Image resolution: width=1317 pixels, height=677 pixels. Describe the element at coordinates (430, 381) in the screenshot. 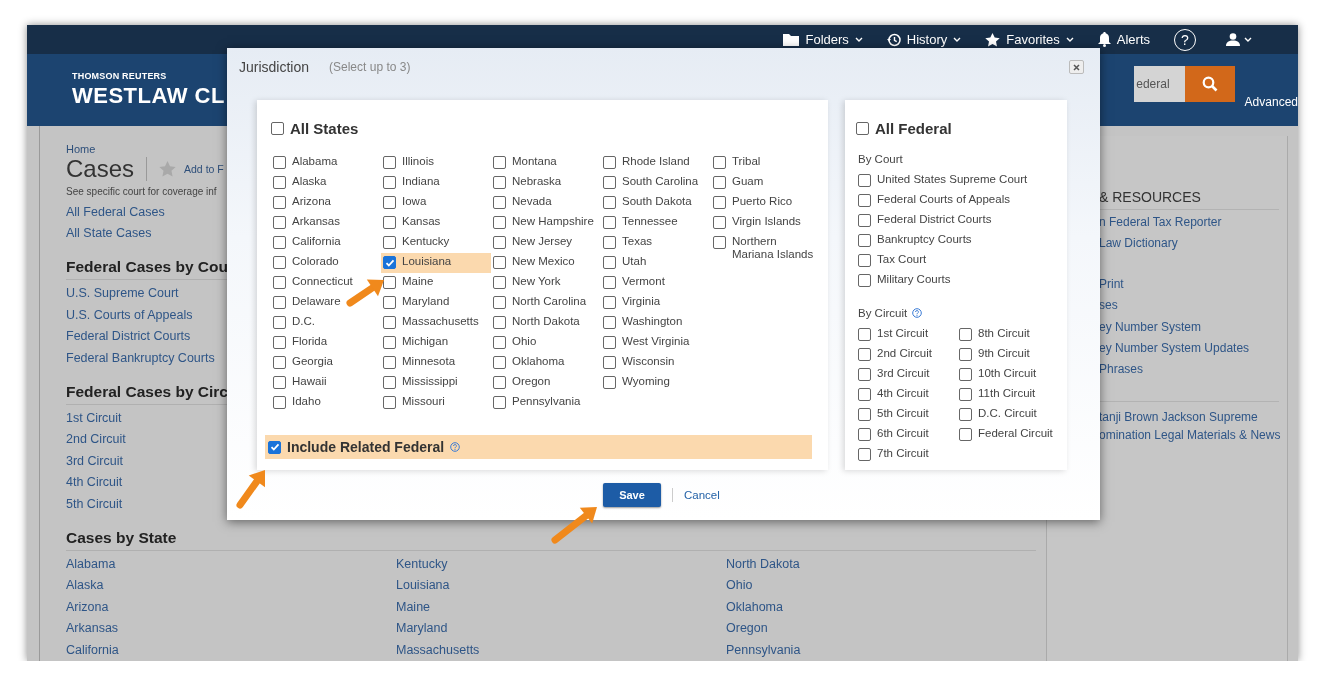

I see `state-option: Mississippi` at that location.